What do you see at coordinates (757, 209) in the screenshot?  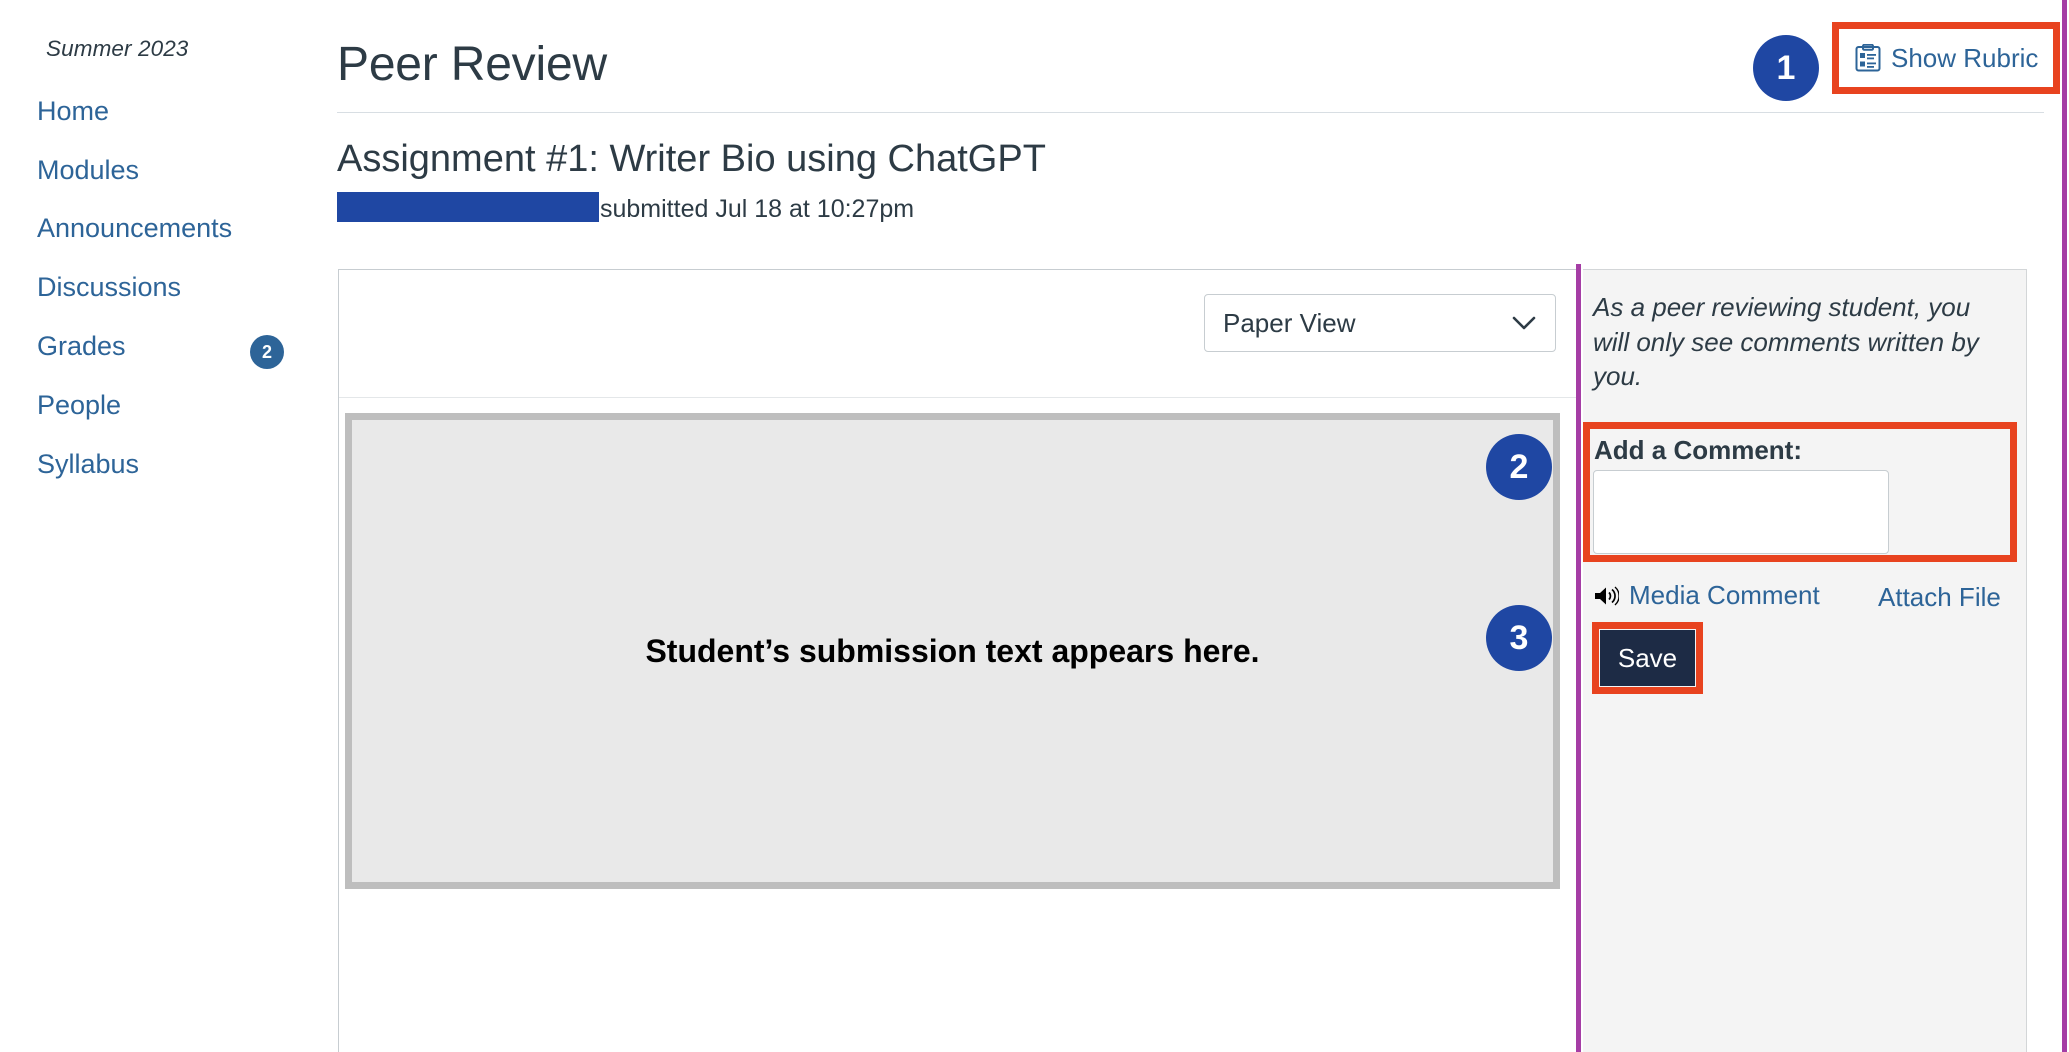 I see `submitted-timestamp: submitted Jul 18 at 10:27pm` at bounding box center [757, 209].